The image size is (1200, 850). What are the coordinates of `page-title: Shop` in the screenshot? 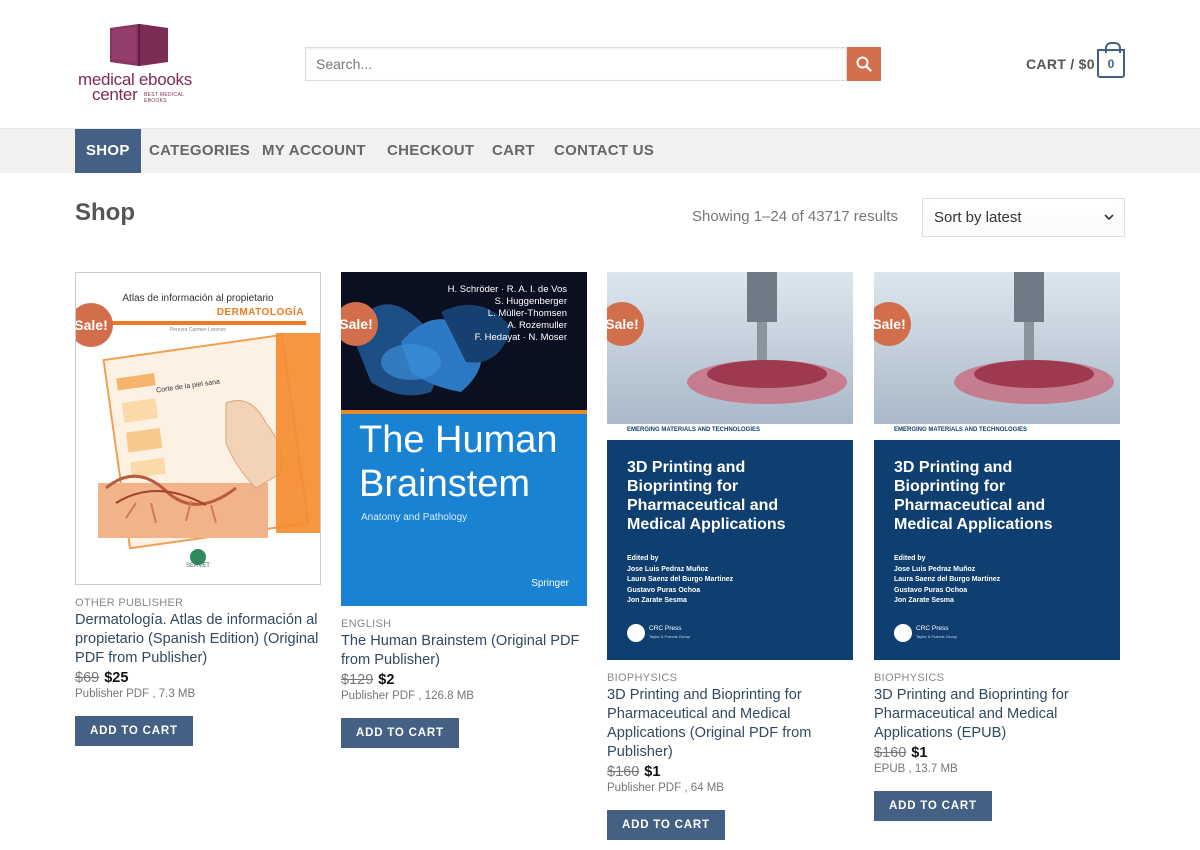 It's located at (105, 212).